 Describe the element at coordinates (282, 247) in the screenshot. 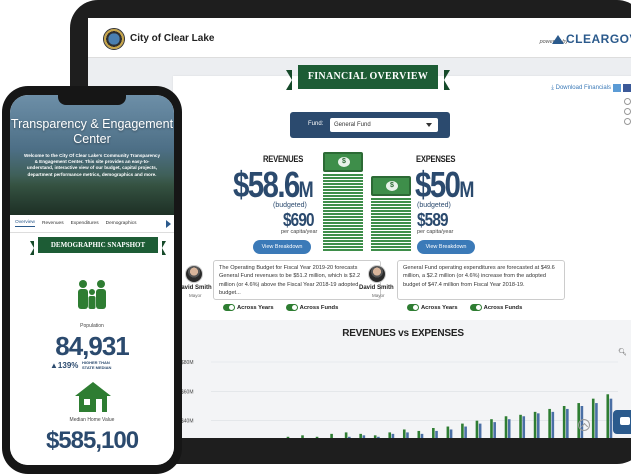

I see `revenues-view-breakdown-button: View Breakdown` at that location.